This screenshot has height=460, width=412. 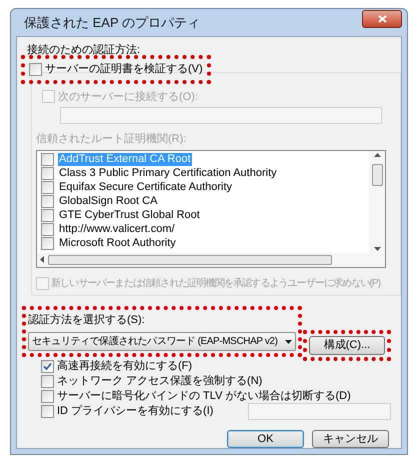 What do you see at coordinates (265, 439) in the screenshot?
I see `dialog-button: OK` at bounding box center [265, 439].